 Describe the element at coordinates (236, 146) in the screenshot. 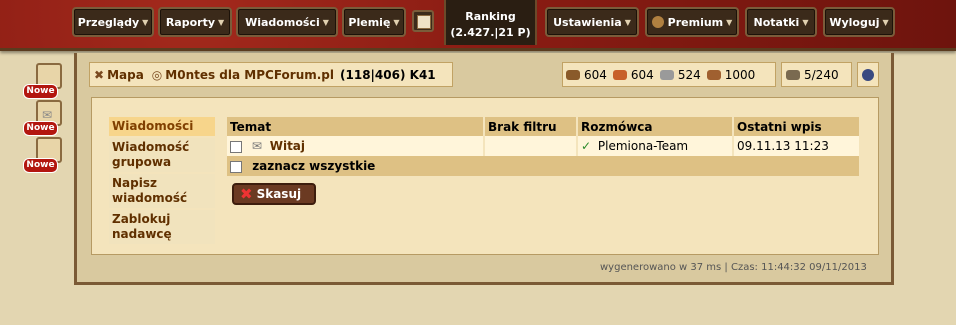

I see `row-checkbox` at that location.